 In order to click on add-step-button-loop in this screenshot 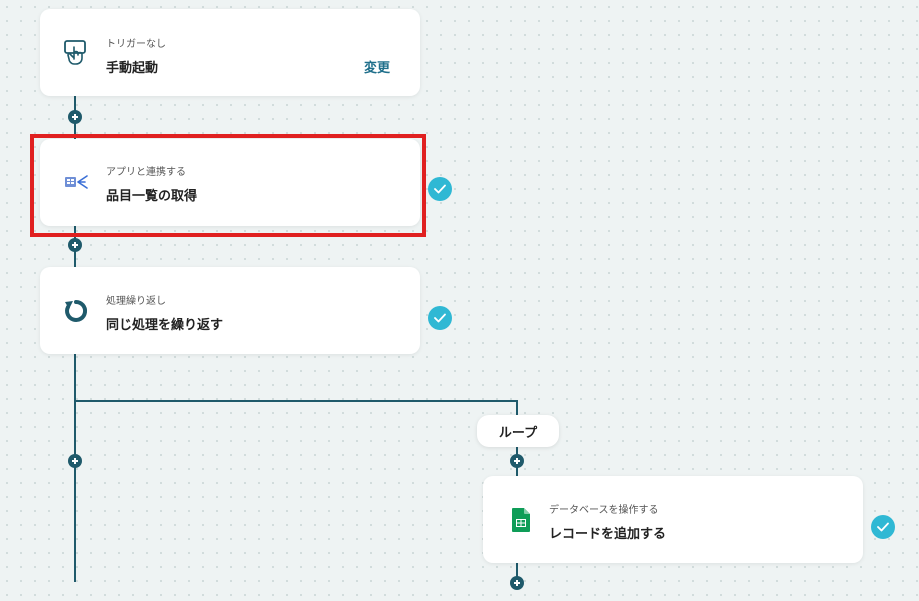, I will do `click(517, 461)`.